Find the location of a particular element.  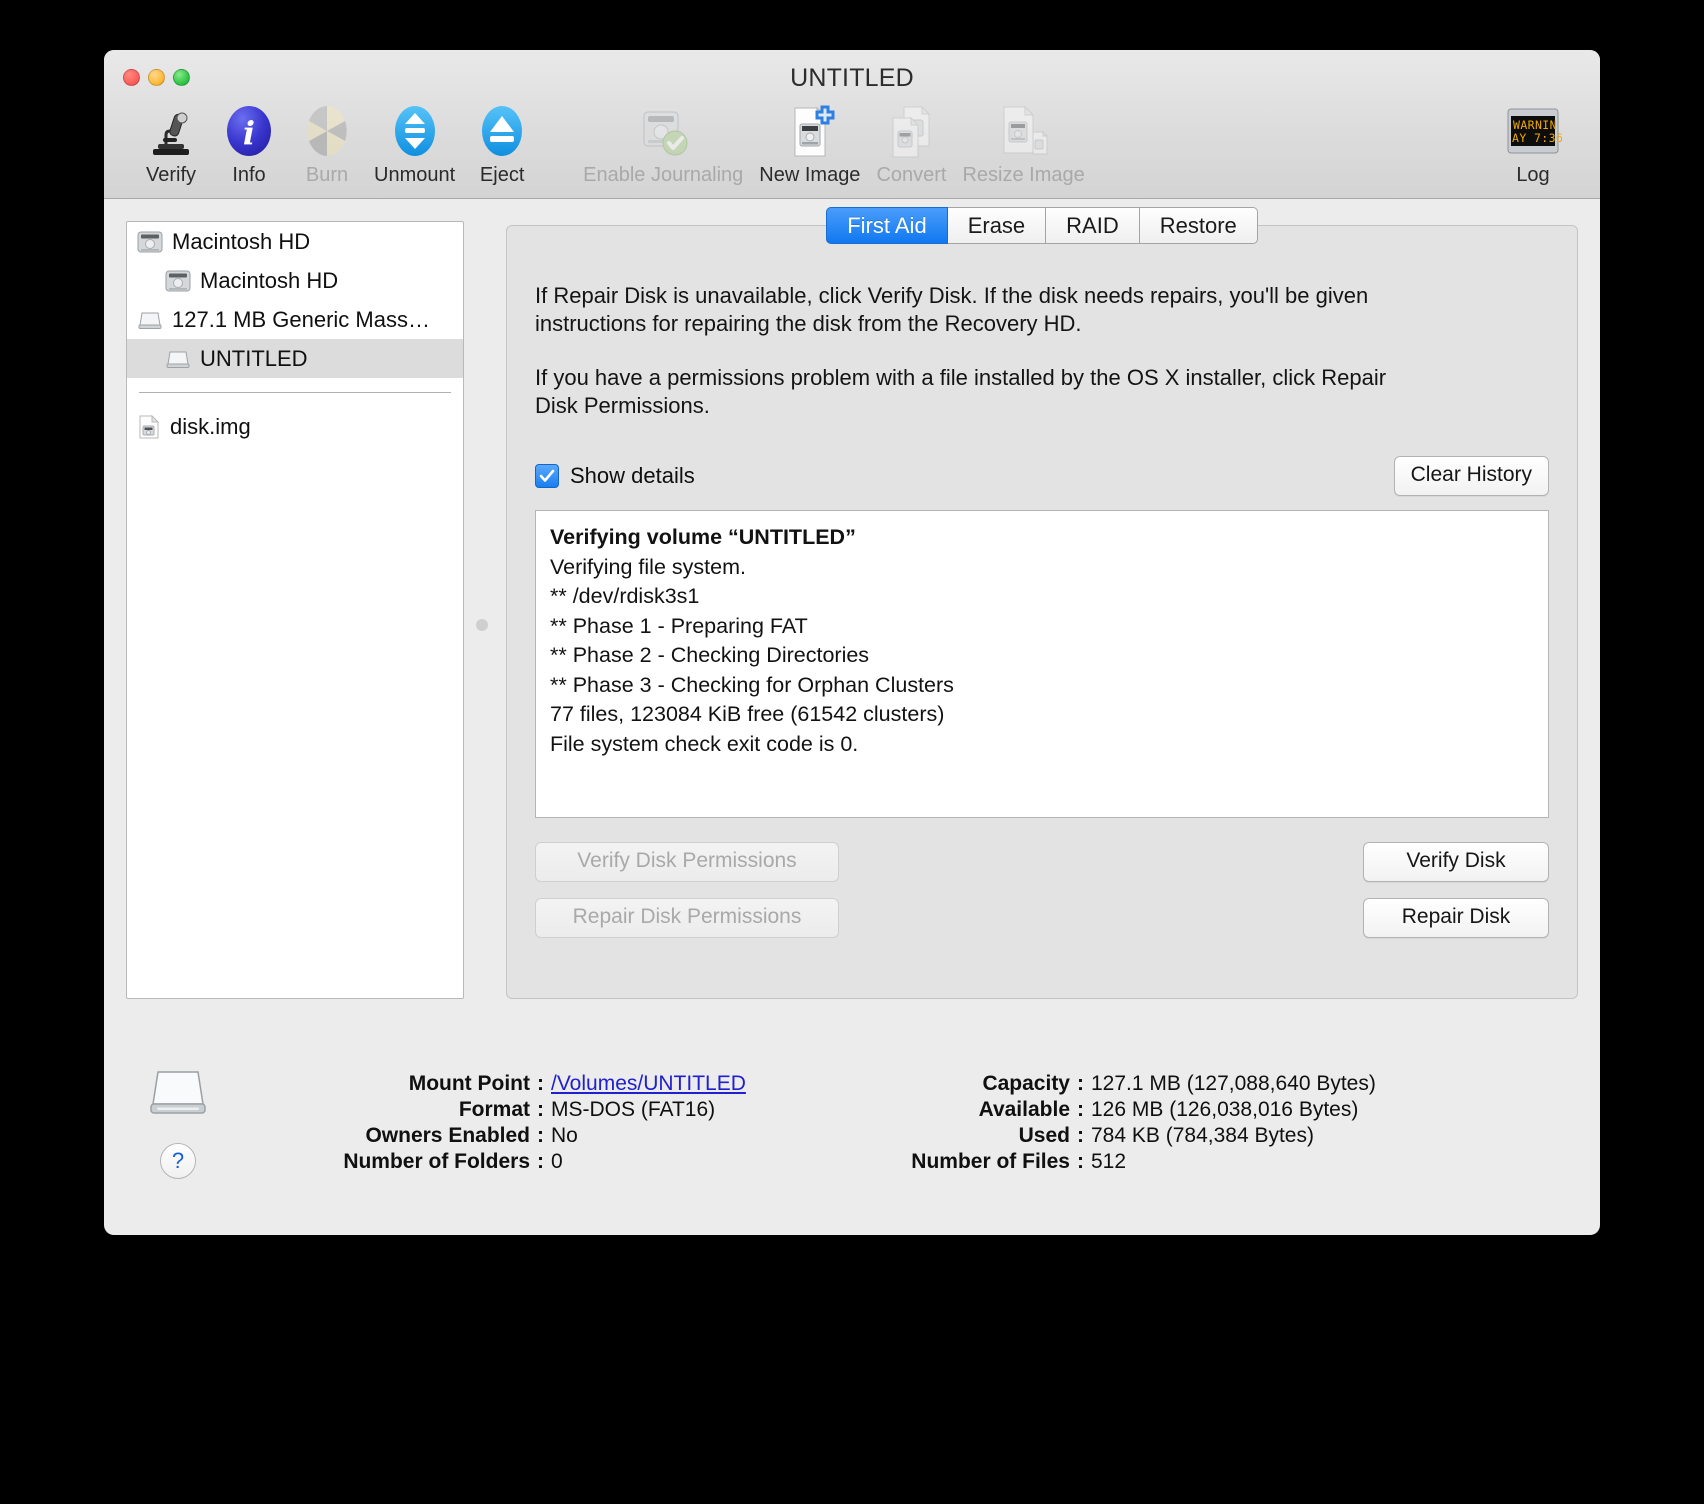

window-title: UNTITLED is located at coordinates (852, 78).